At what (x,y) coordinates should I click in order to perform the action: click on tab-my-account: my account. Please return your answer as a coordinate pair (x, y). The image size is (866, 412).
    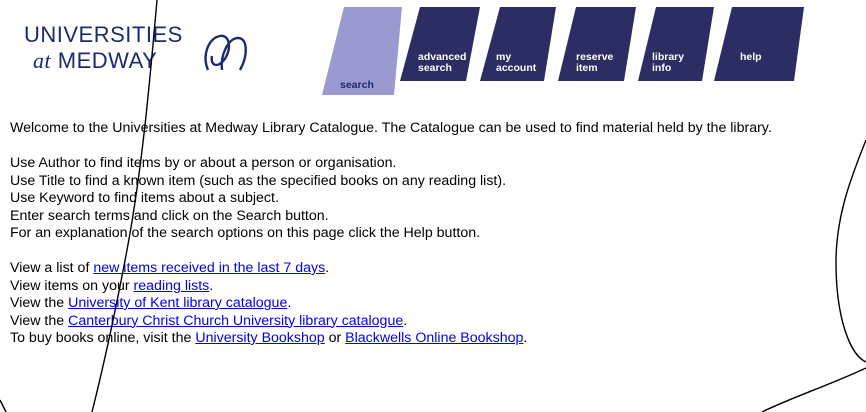
    Looking at the image, I should click on (518, 51).